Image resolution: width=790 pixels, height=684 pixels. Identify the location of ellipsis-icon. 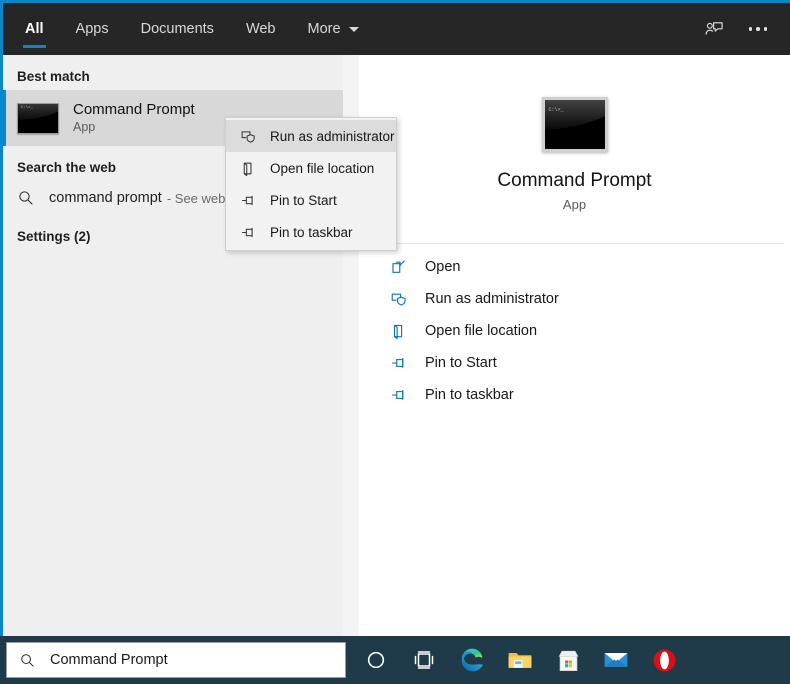
(758, 29).